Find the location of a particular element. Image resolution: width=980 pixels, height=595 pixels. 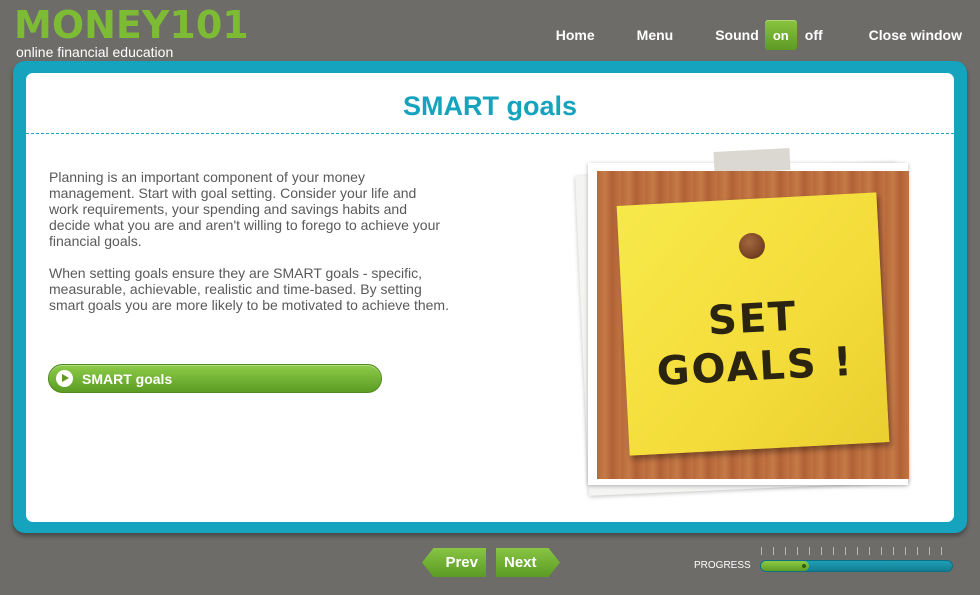

progress-bar is located at coordinates (856, 566).